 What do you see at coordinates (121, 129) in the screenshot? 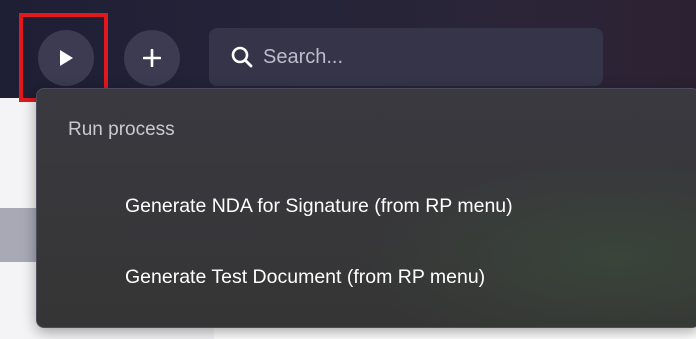
I see `menu-heading: Run process` at bounding box center [121, 129].